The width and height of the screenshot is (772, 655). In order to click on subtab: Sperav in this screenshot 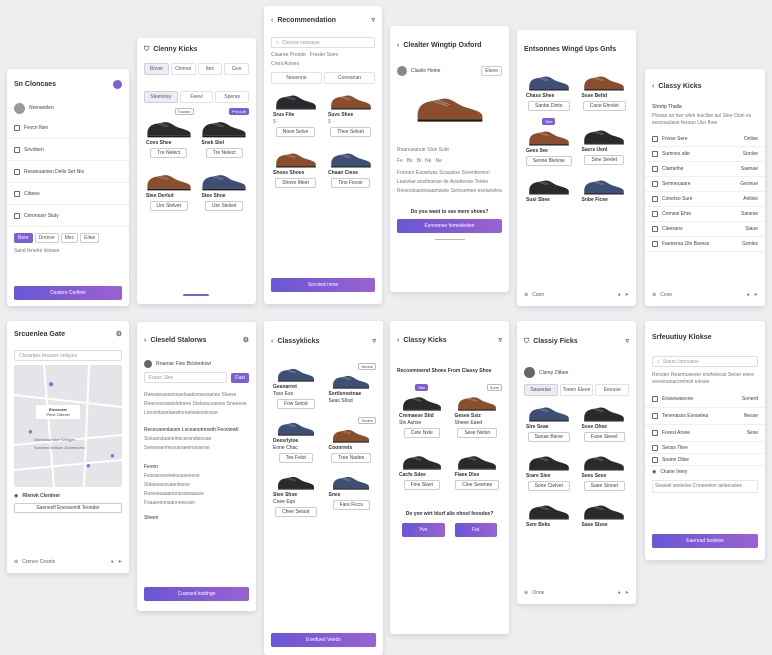, I will do `click(232, 97)`.